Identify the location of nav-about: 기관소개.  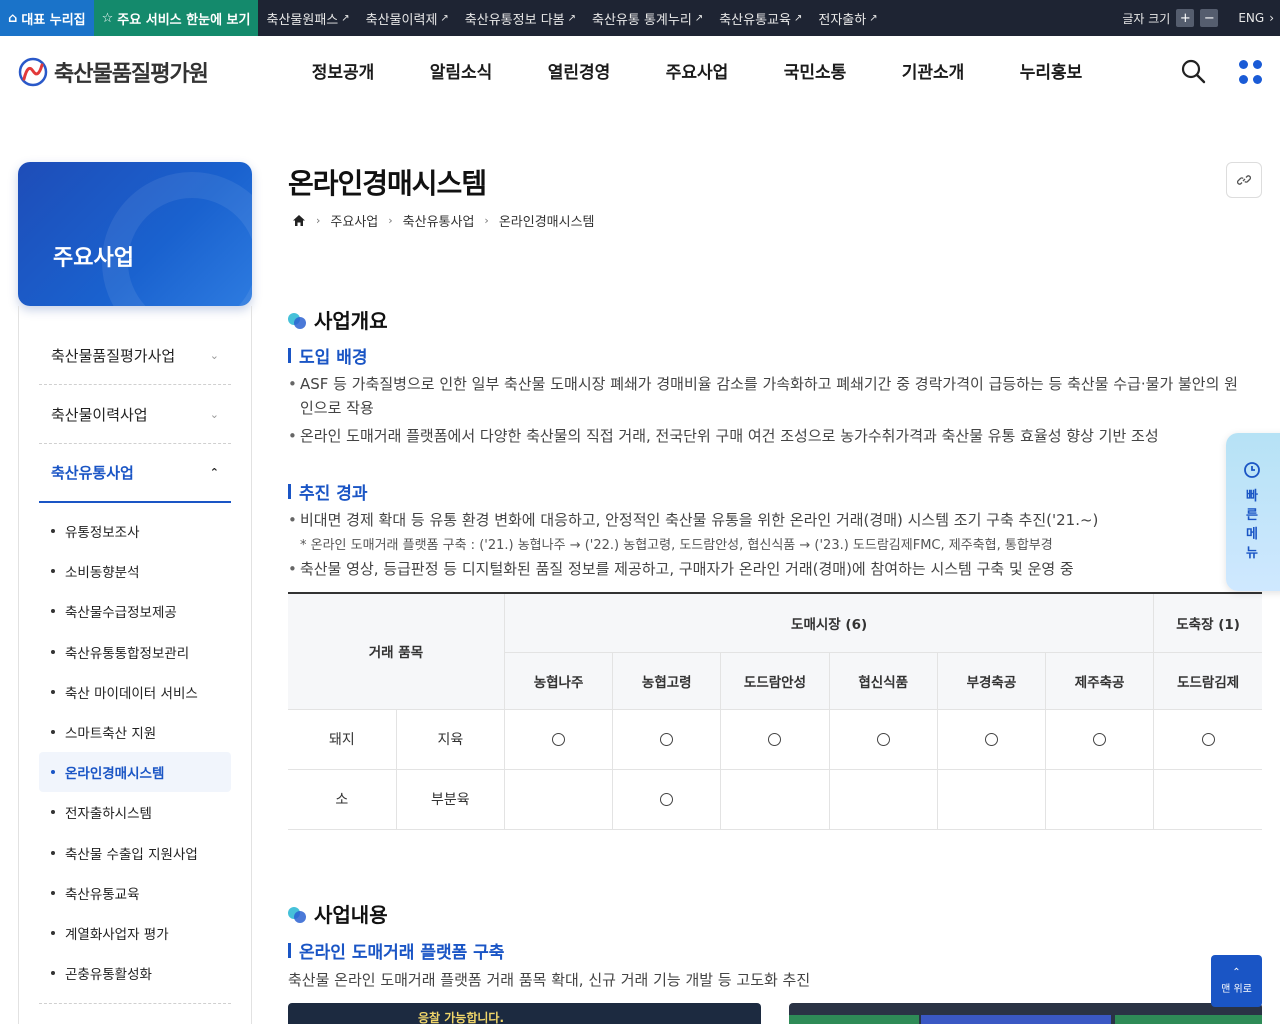
(933, 70).